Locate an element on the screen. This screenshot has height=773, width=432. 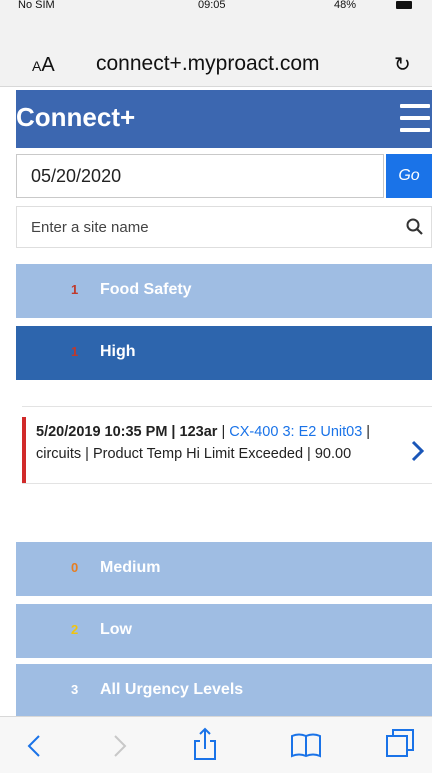
browser-toolbar is located at coordinates (216, 744).